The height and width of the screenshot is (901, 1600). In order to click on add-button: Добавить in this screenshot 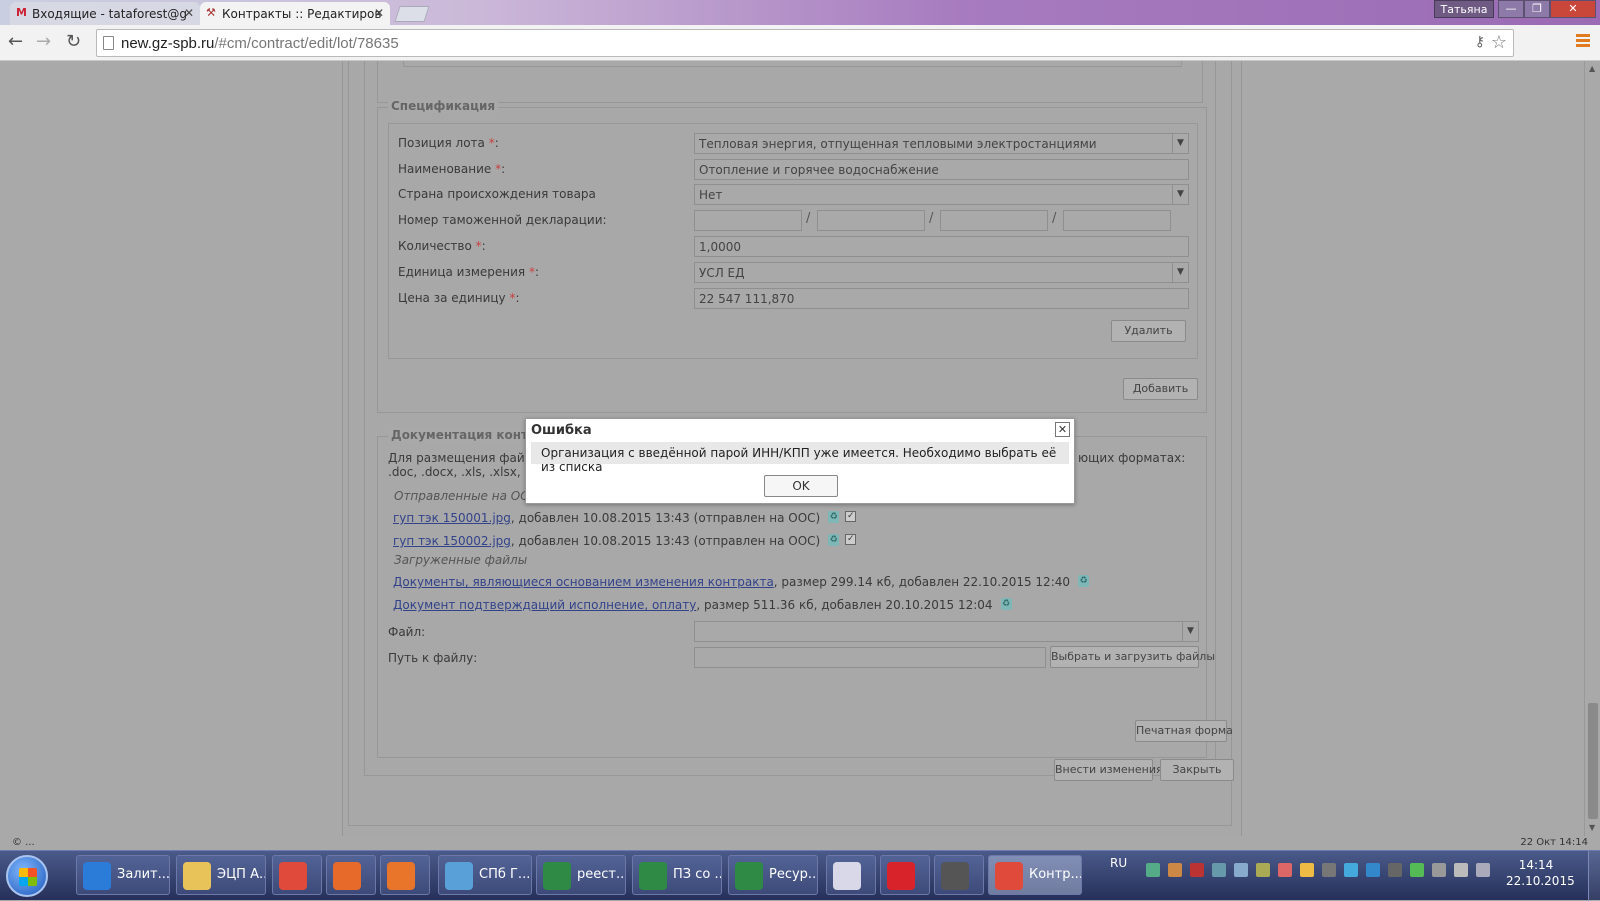, I will do `click(1160, 389)`.